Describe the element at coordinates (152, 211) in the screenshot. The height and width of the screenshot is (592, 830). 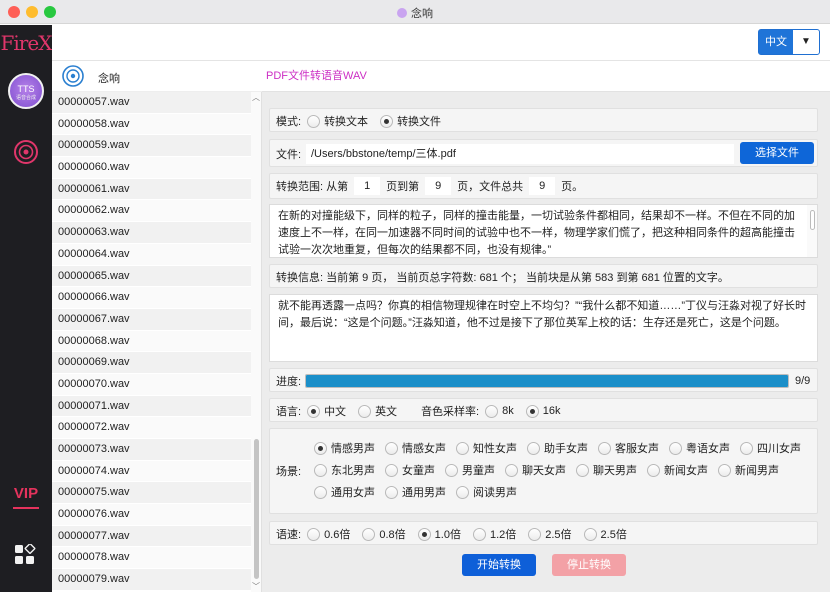
I see `list-item: 00000062.wav` at that location.